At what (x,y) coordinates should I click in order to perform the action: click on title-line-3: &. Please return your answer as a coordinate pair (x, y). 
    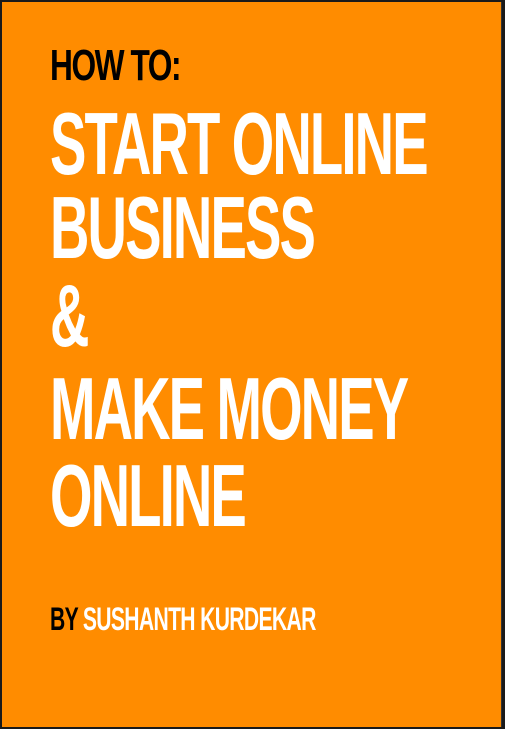
    Looking at the image, I should click on (69, 315).